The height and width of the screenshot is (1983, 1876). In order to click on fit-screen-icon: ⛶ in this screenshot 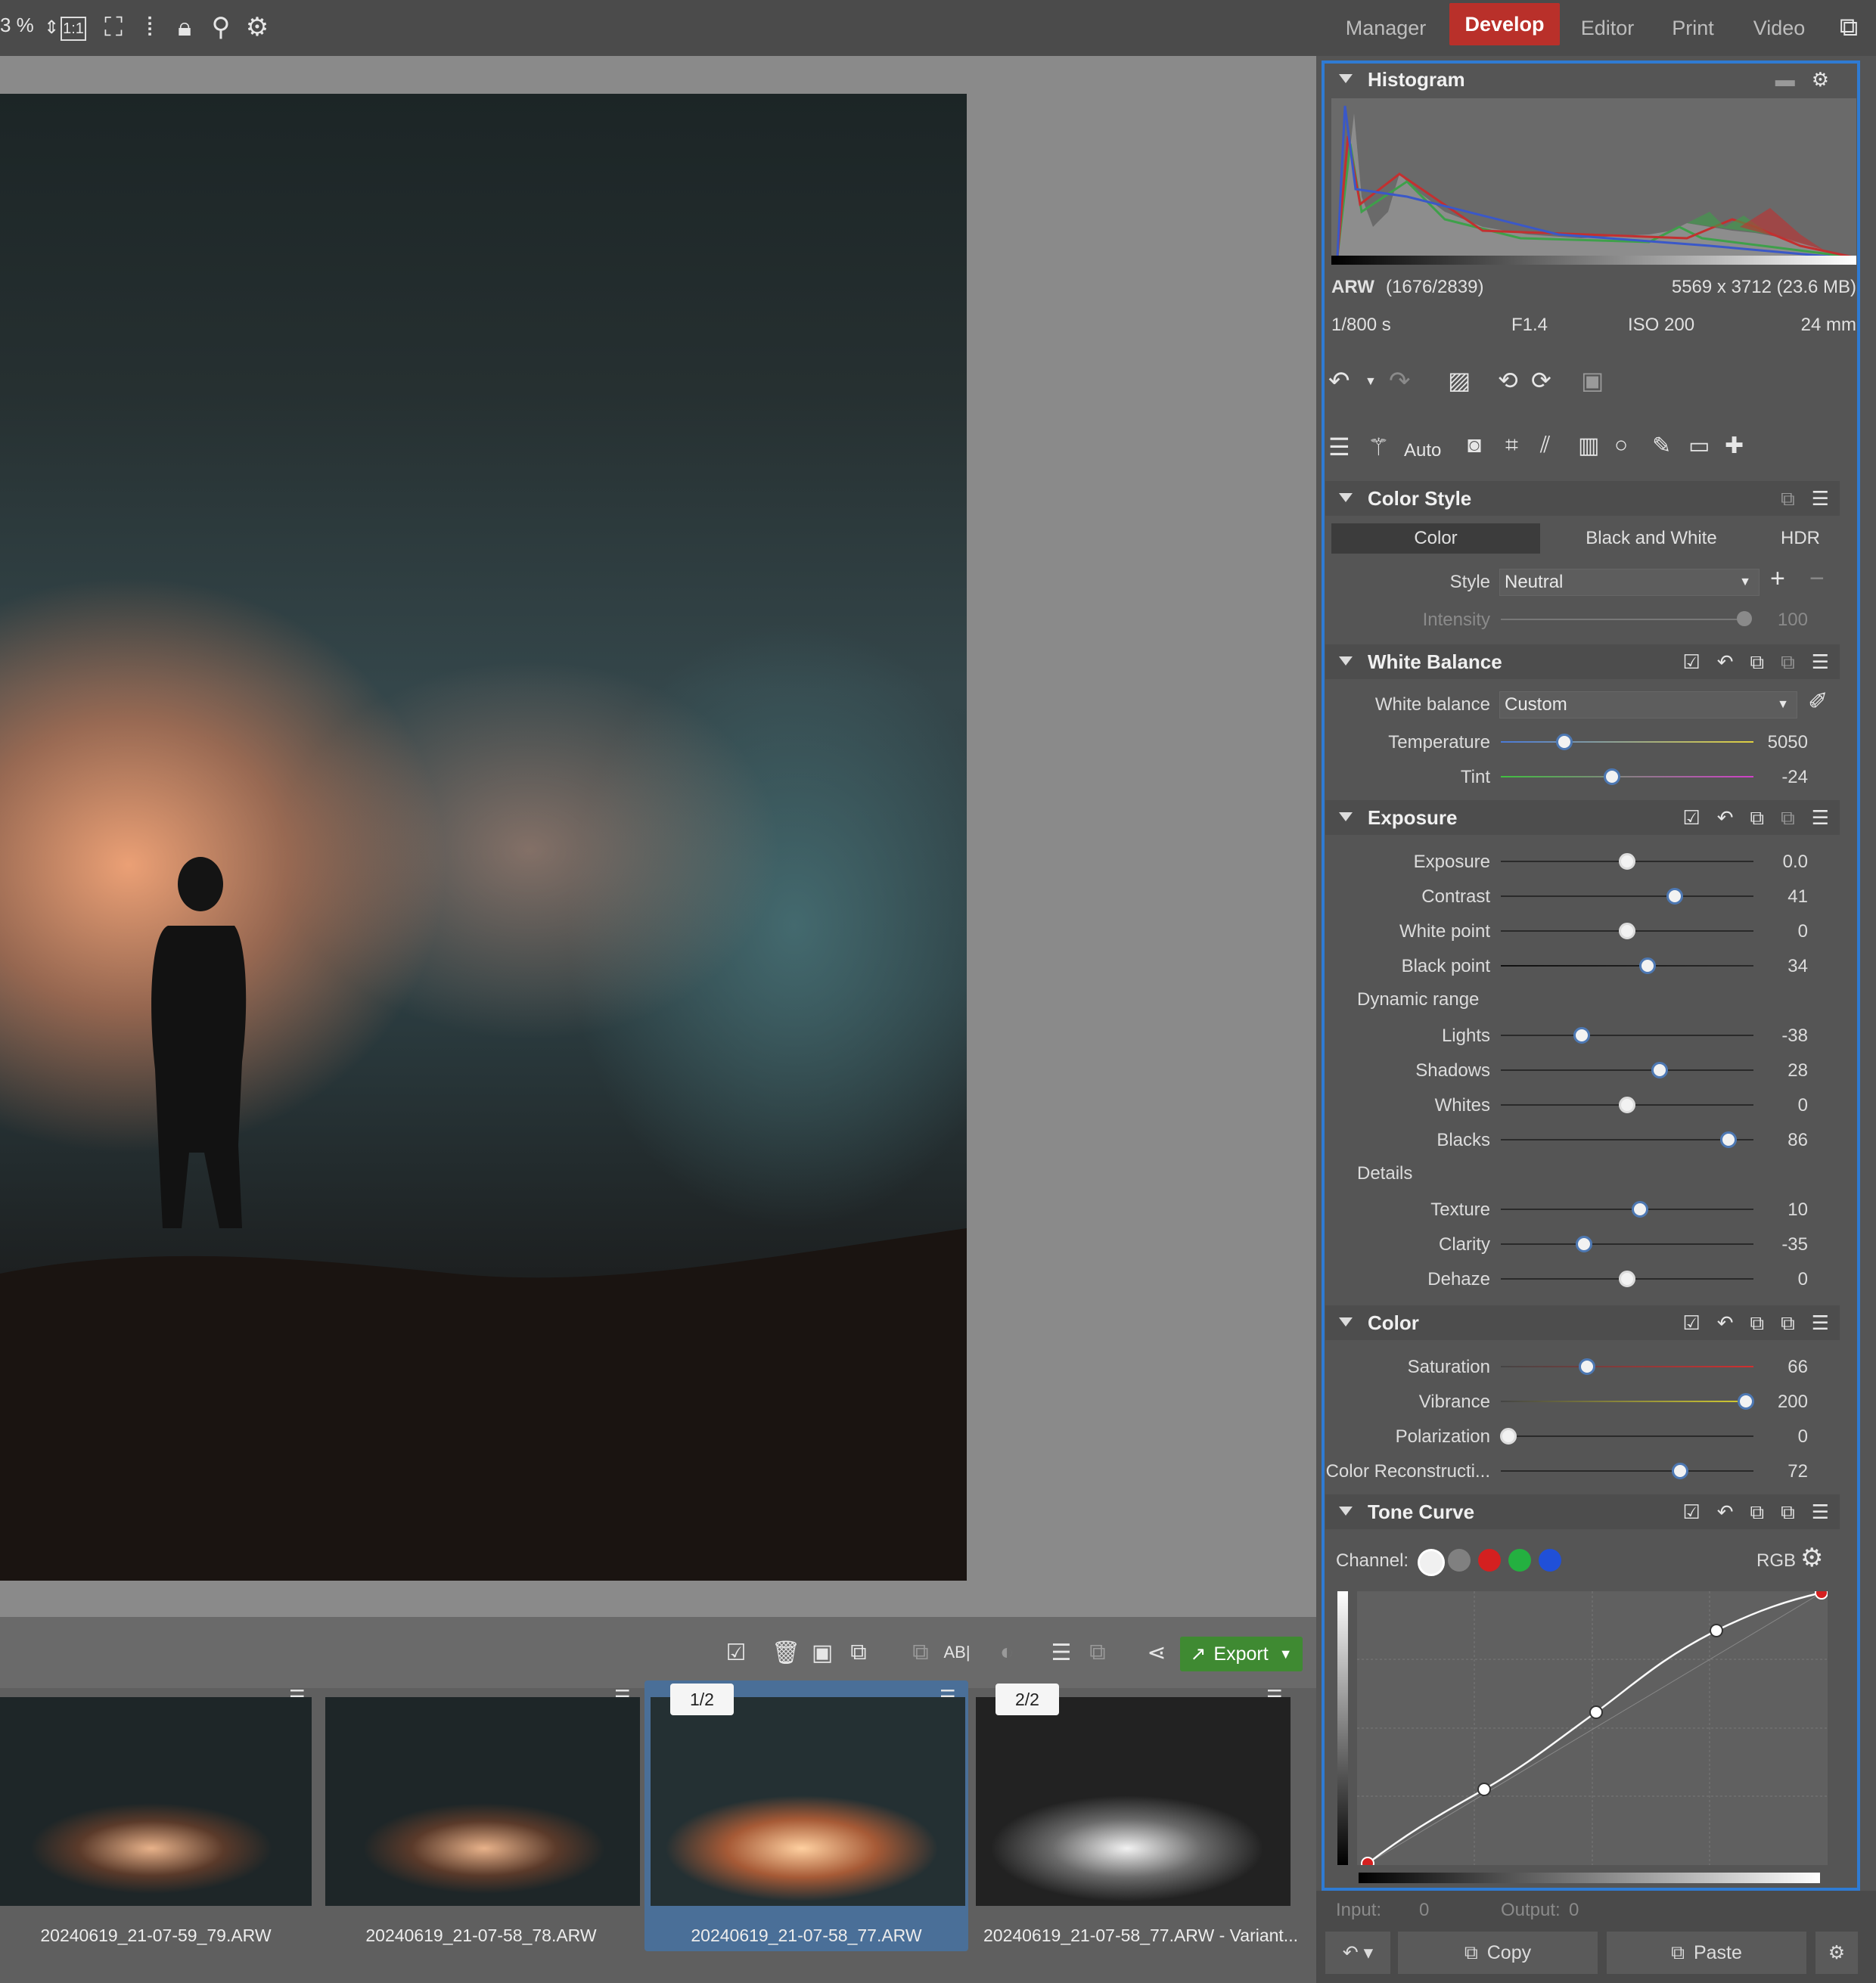, I will do `click(114, 27)`.